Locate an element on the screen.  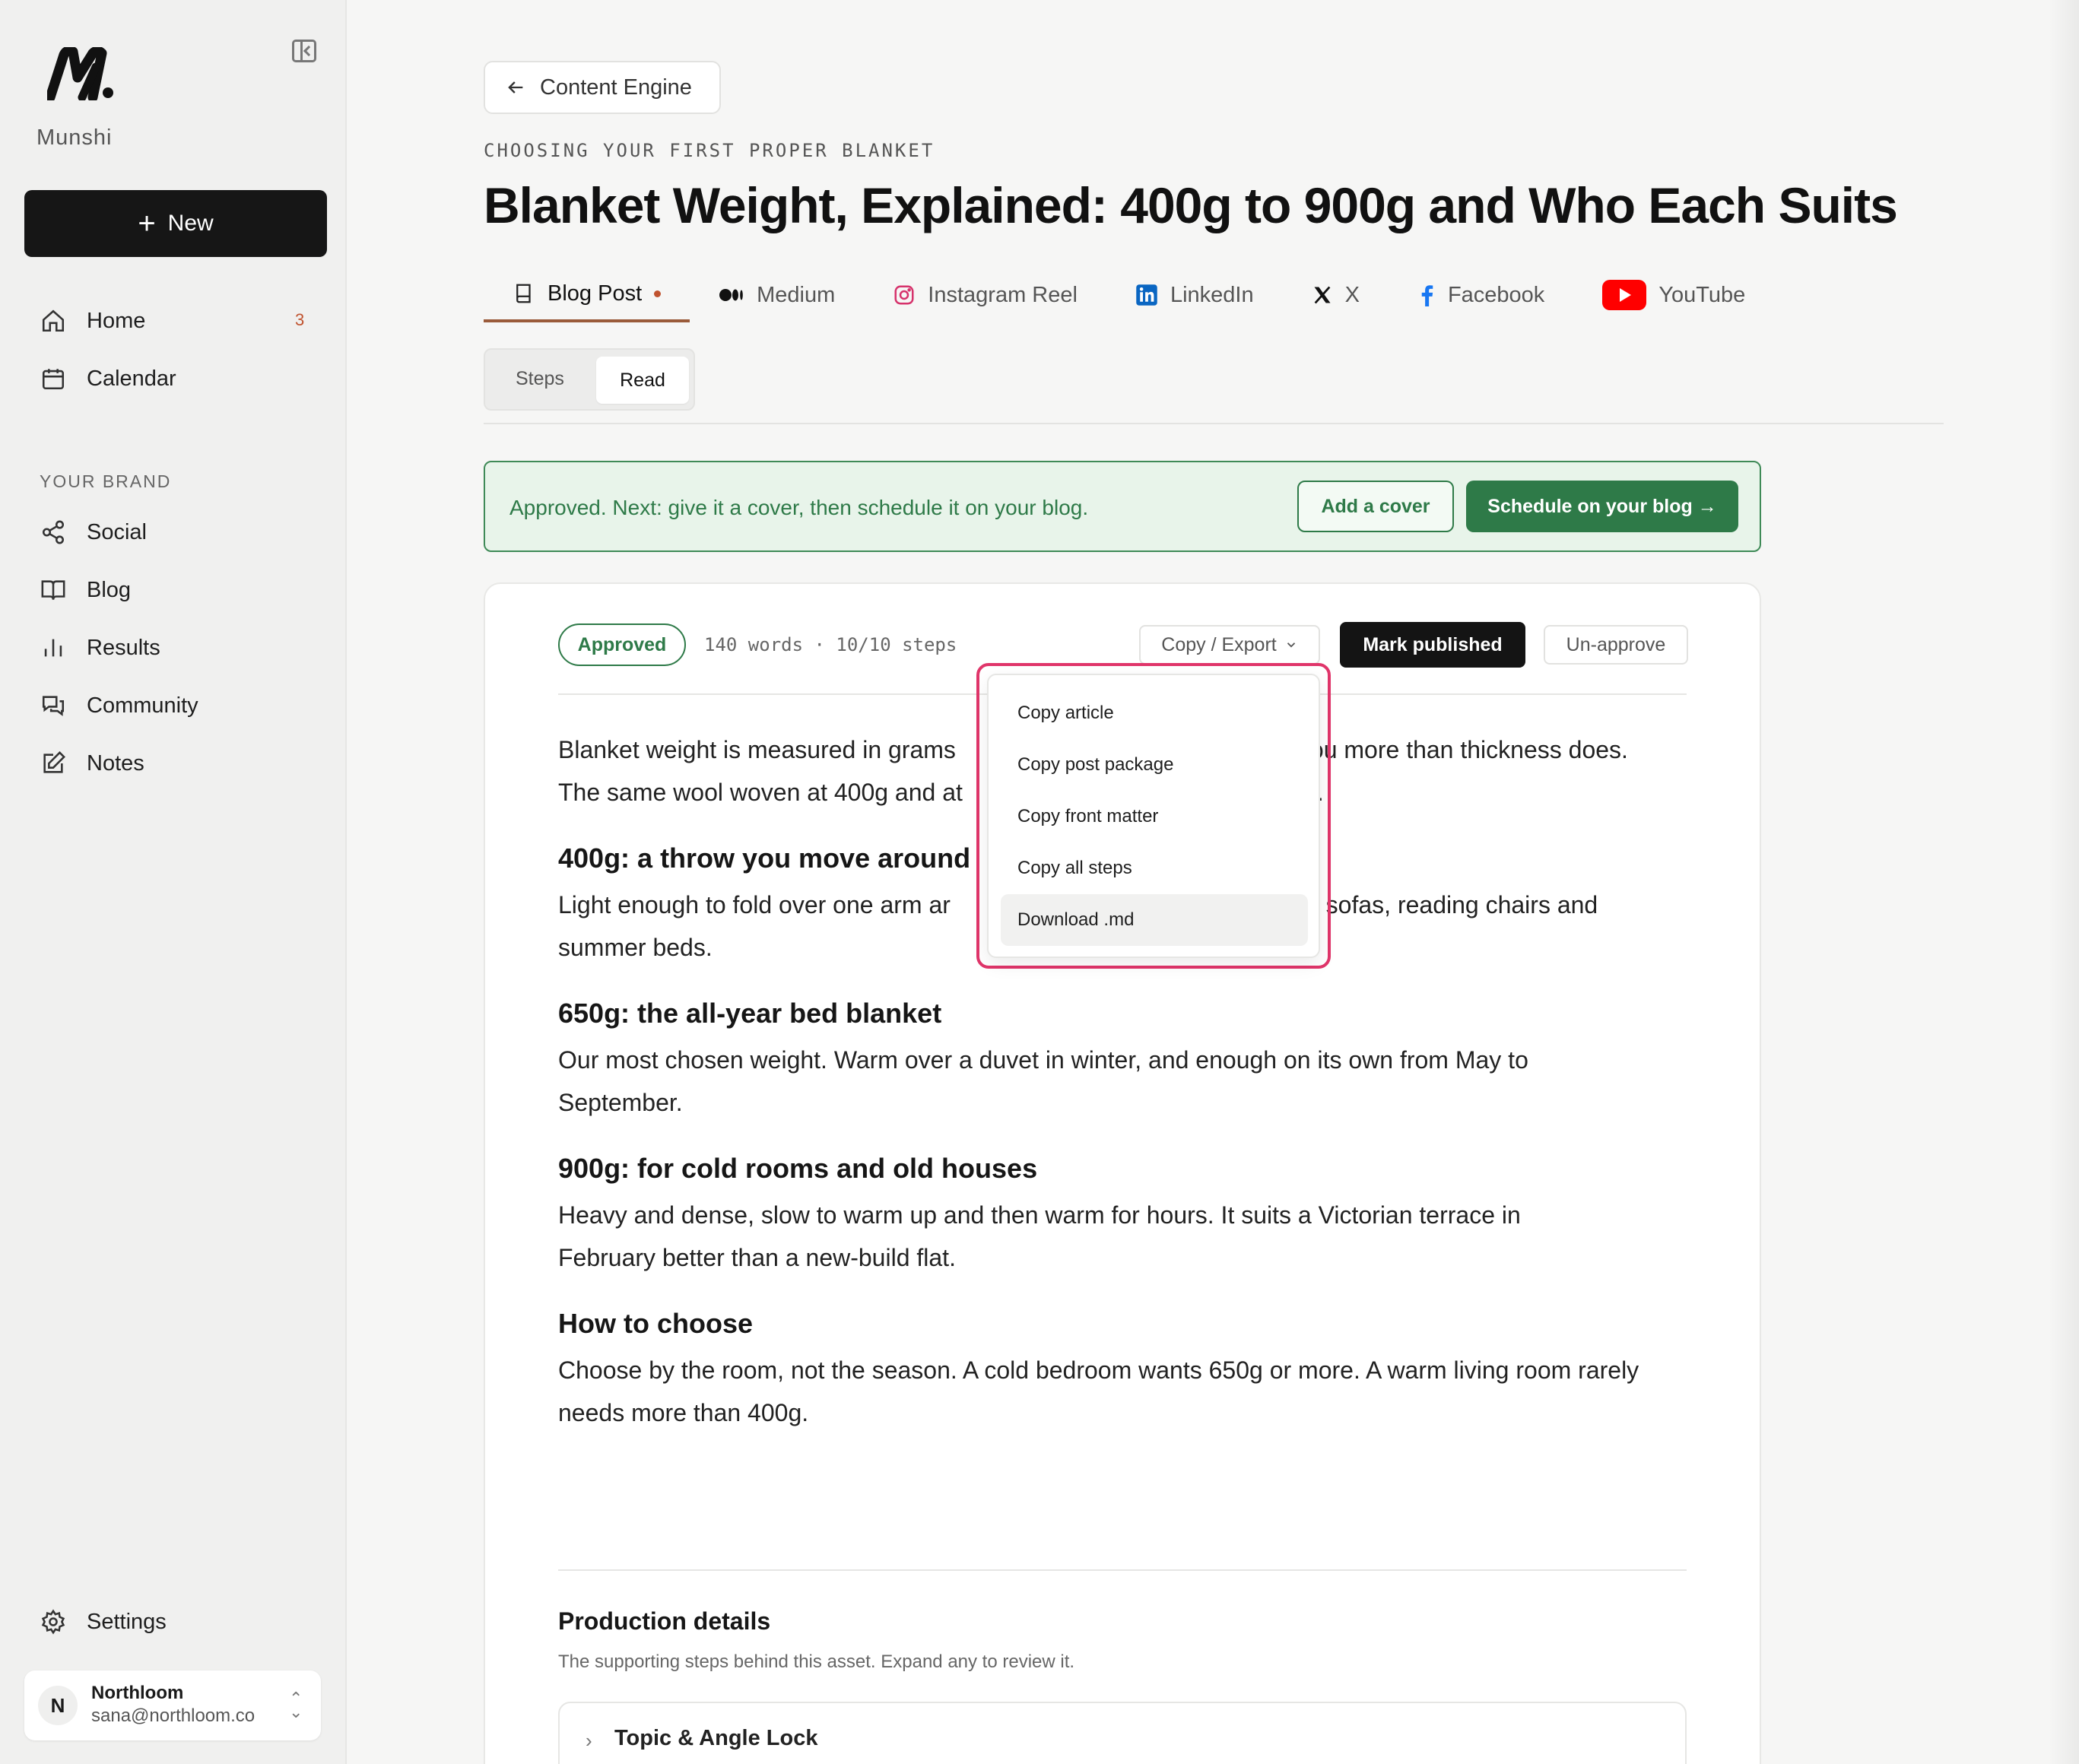
article-heading: 900g: for cold rooms and old houses is located at coordinates (798, 1168).